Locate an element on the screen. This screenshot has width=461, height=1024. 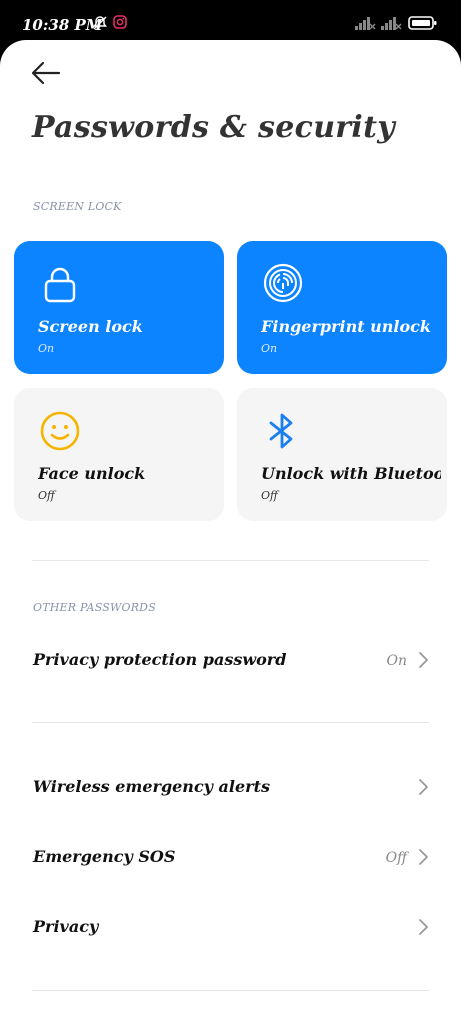
tile-fingerprint-unlock: Fingerprint unlock On is located at coordinates (342, 307).